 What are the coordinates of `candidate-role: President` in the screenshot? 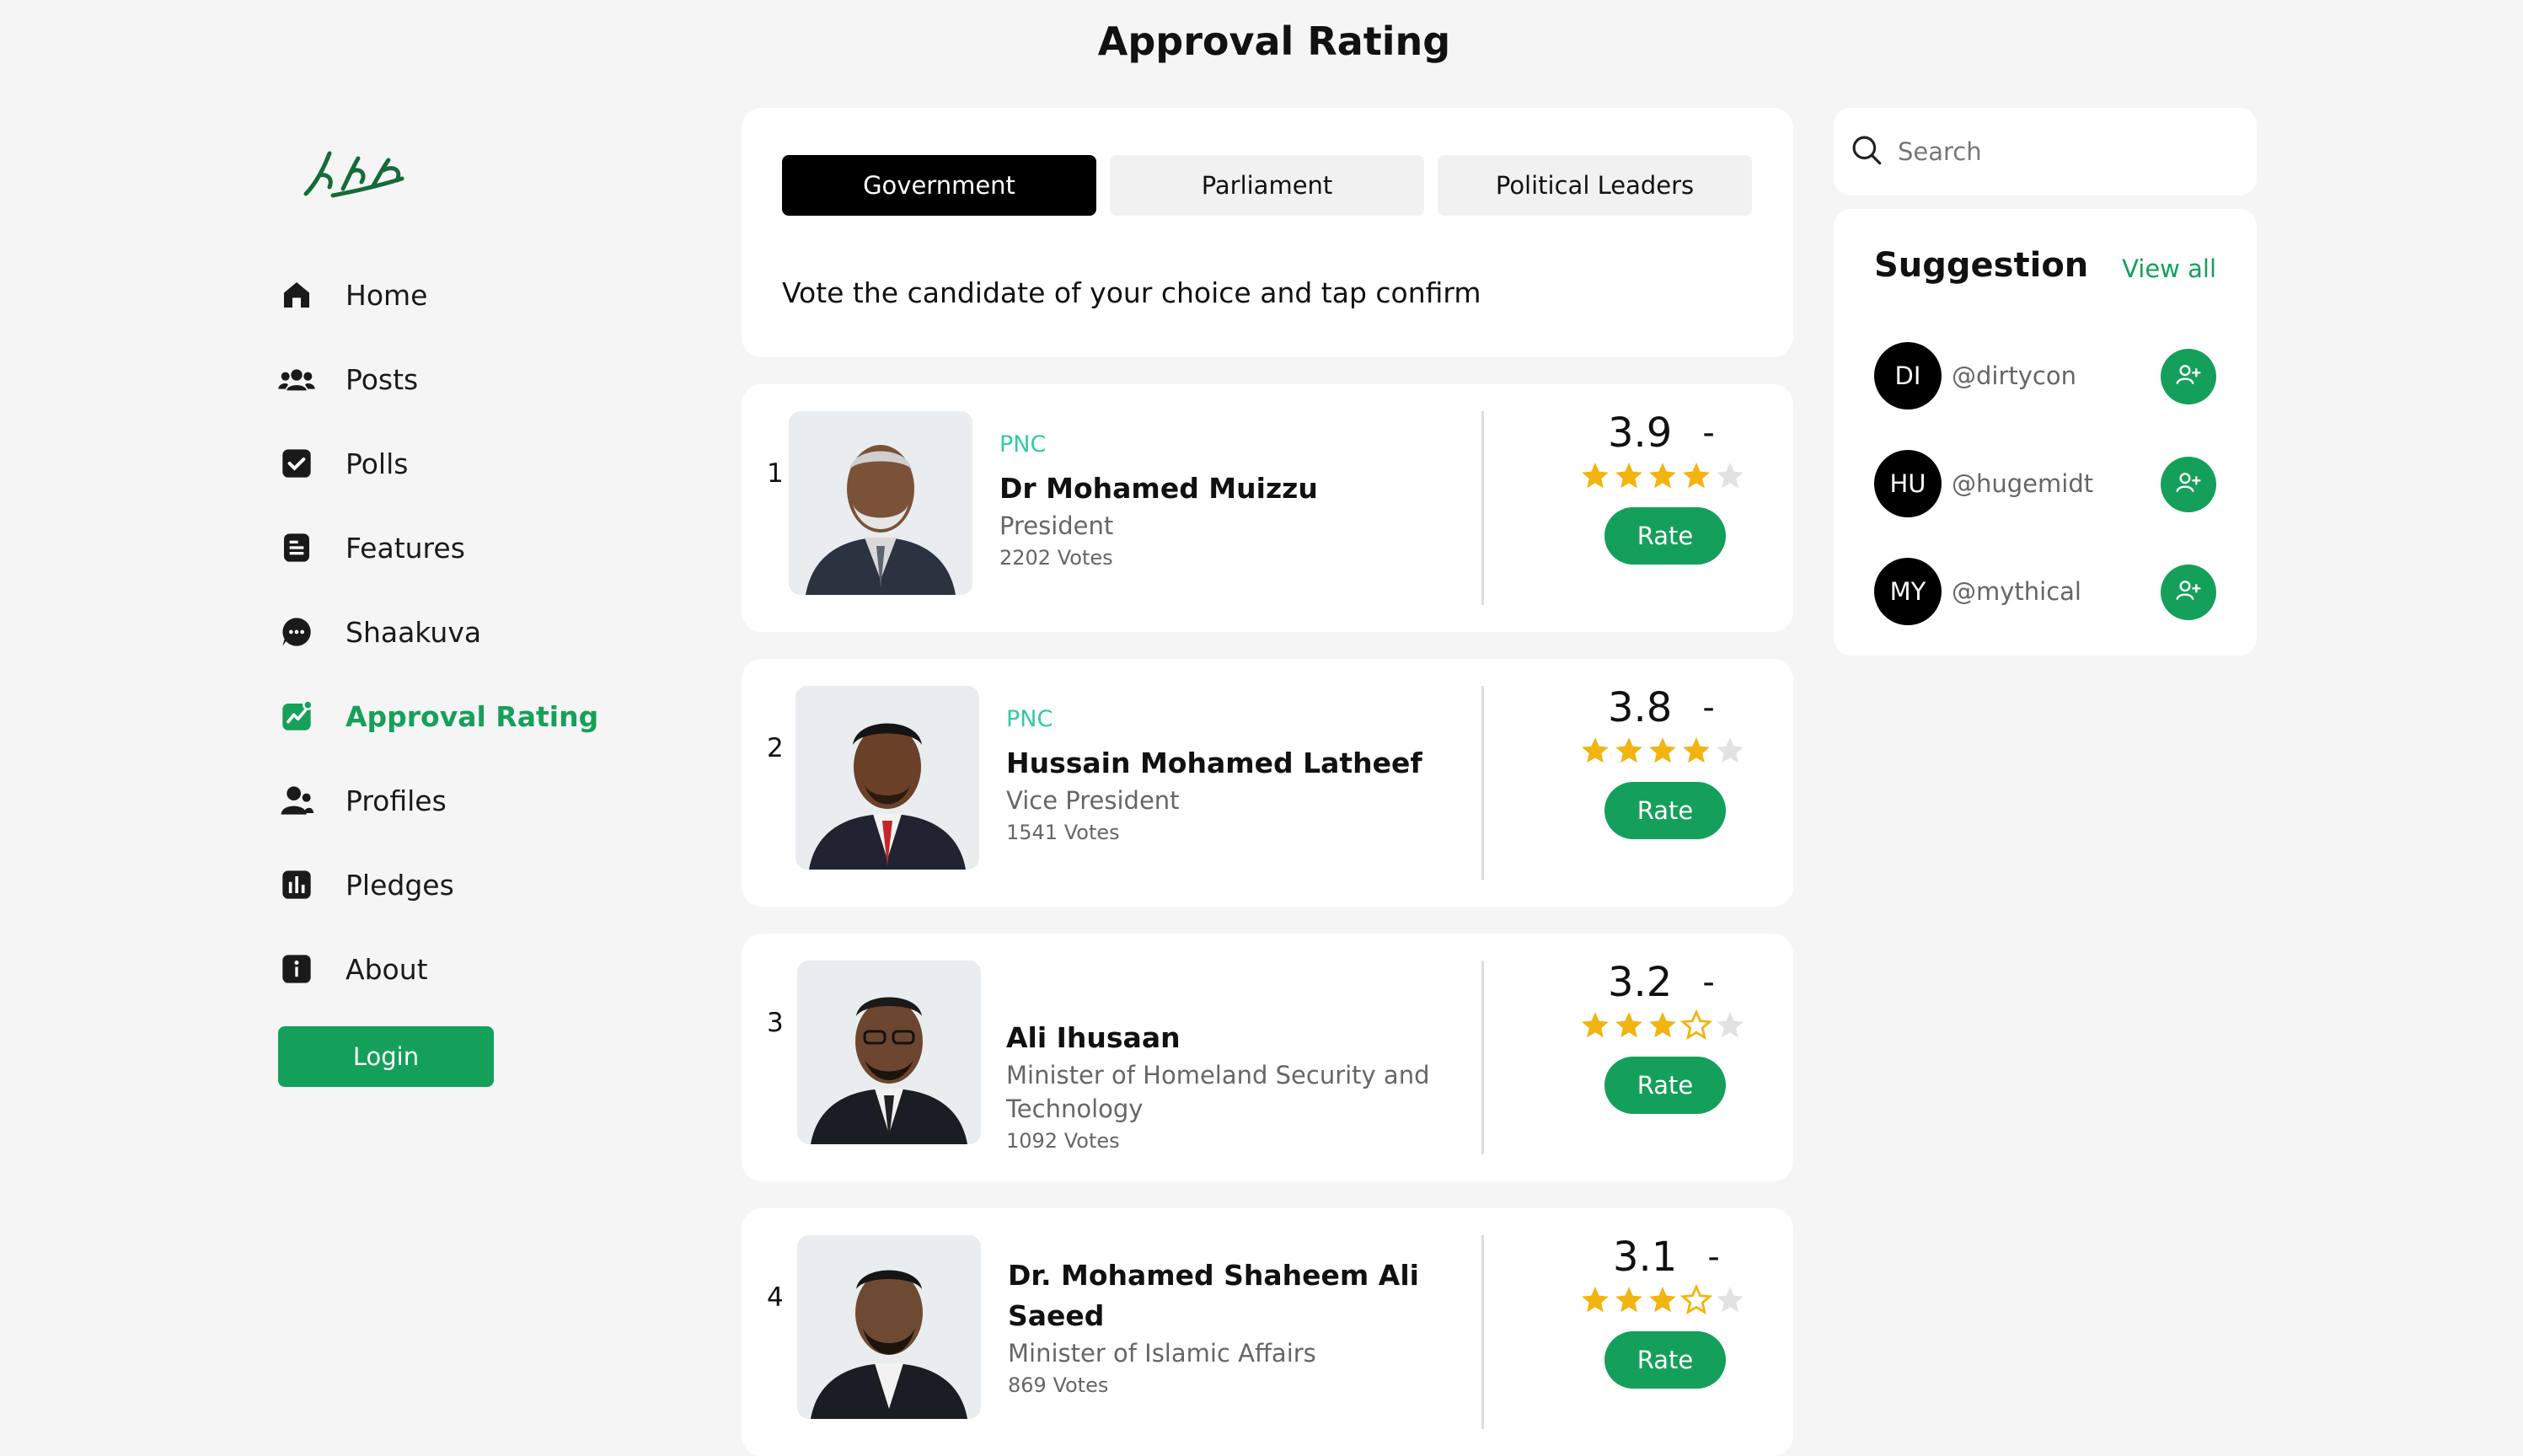 It's located at (1056, 525).